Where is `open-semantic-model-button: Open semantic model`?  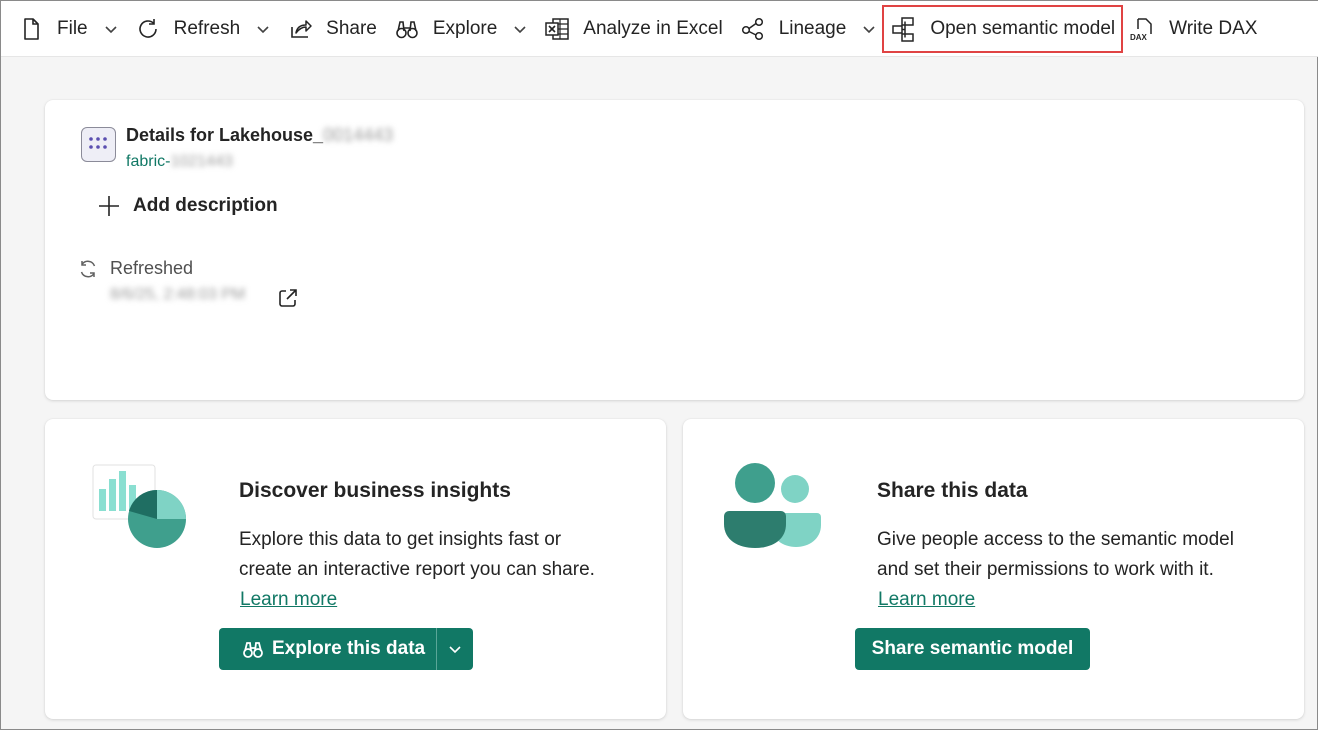
open-semantic-model-button: Open semantic model is located at coordinates (1003, 28).